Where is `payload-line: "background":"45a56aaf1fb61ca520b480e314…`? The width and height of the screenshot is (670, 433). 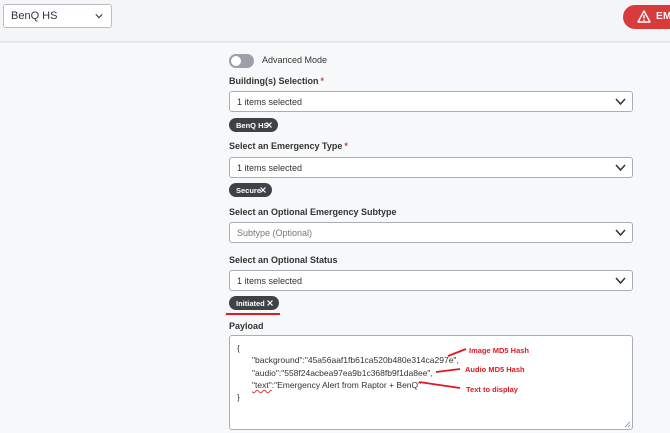 payload-line: "background":"45a56aaf1fb61ca520b480e314… is located at coordinates (355, 360).